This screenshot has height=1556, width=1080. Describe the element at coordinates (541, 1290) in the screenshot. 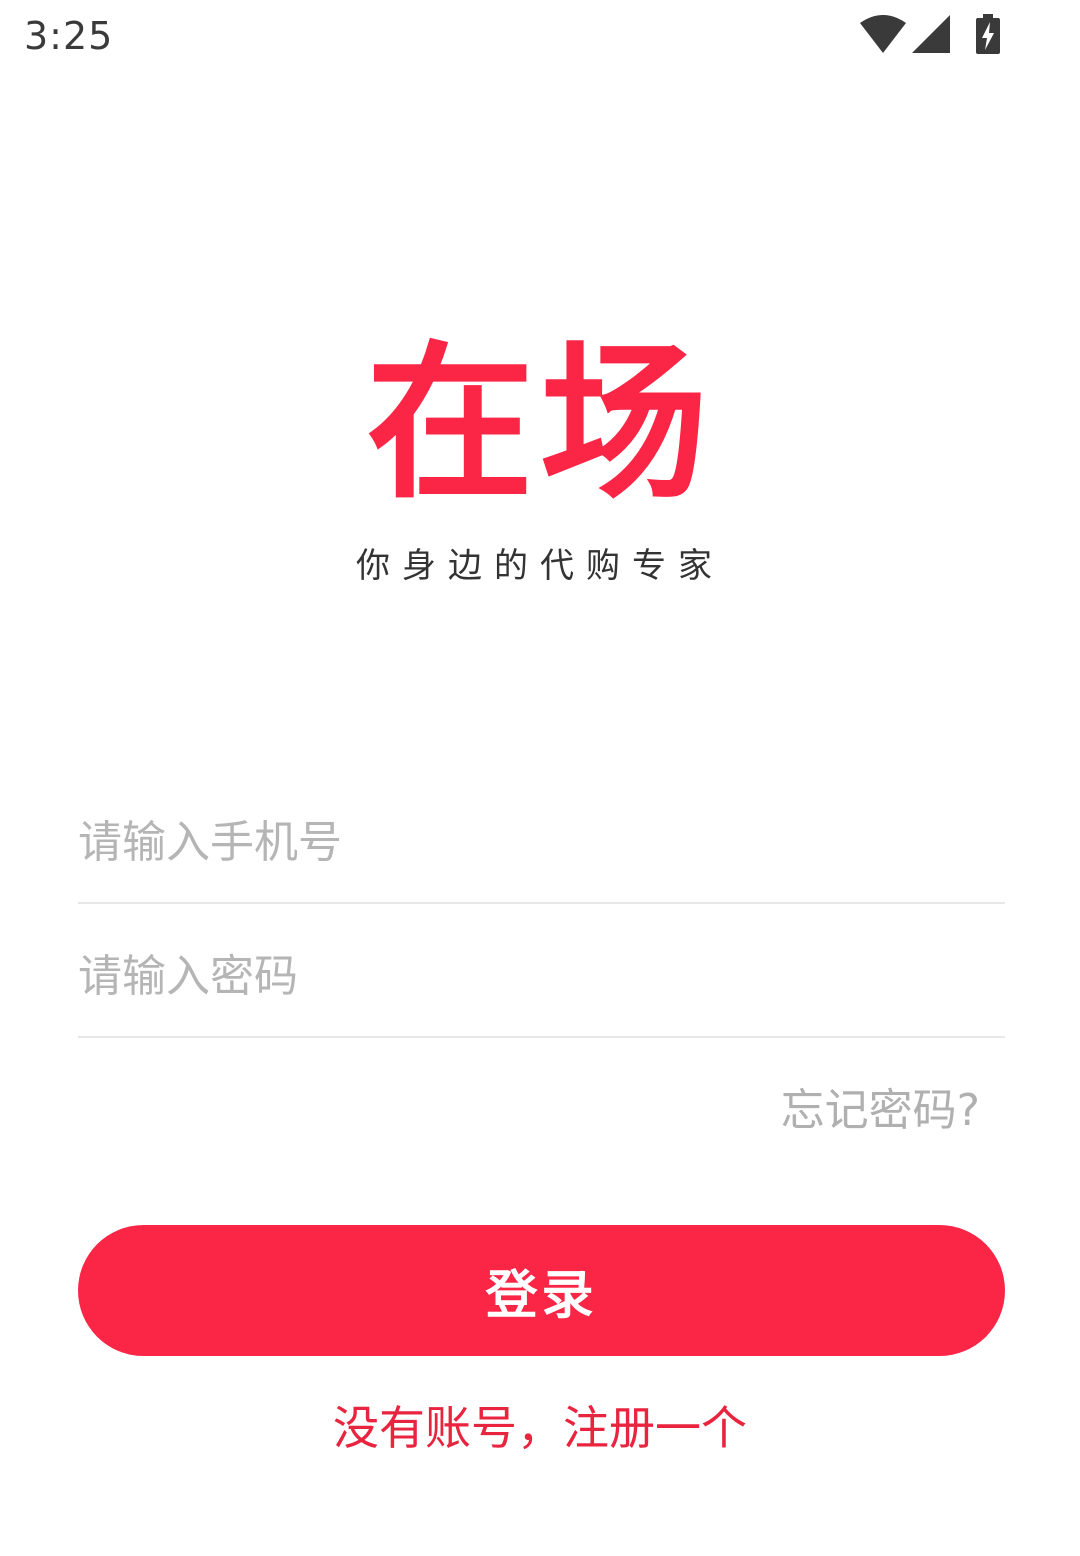

I see `login-button: 登录` at that location.